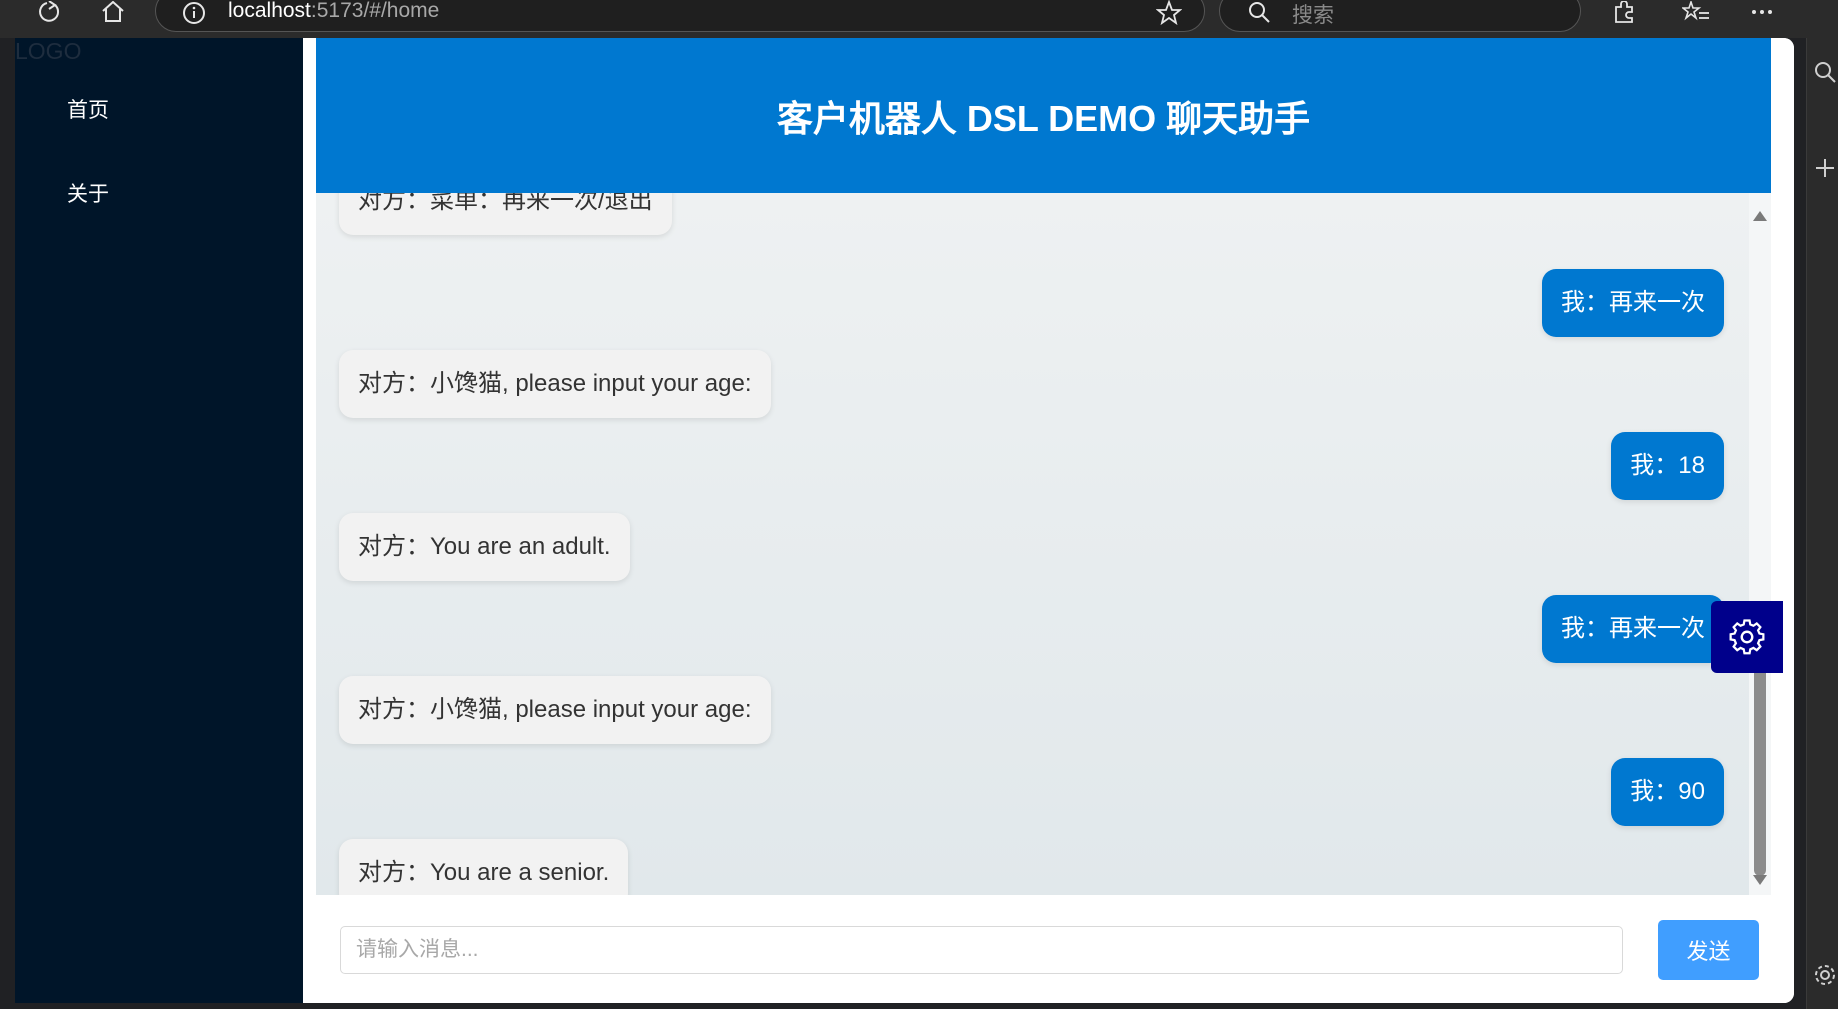  Describe the element at coordinates (1667, 792) in the screenshot. I see `message-bubble-me: 我：90` at that location.